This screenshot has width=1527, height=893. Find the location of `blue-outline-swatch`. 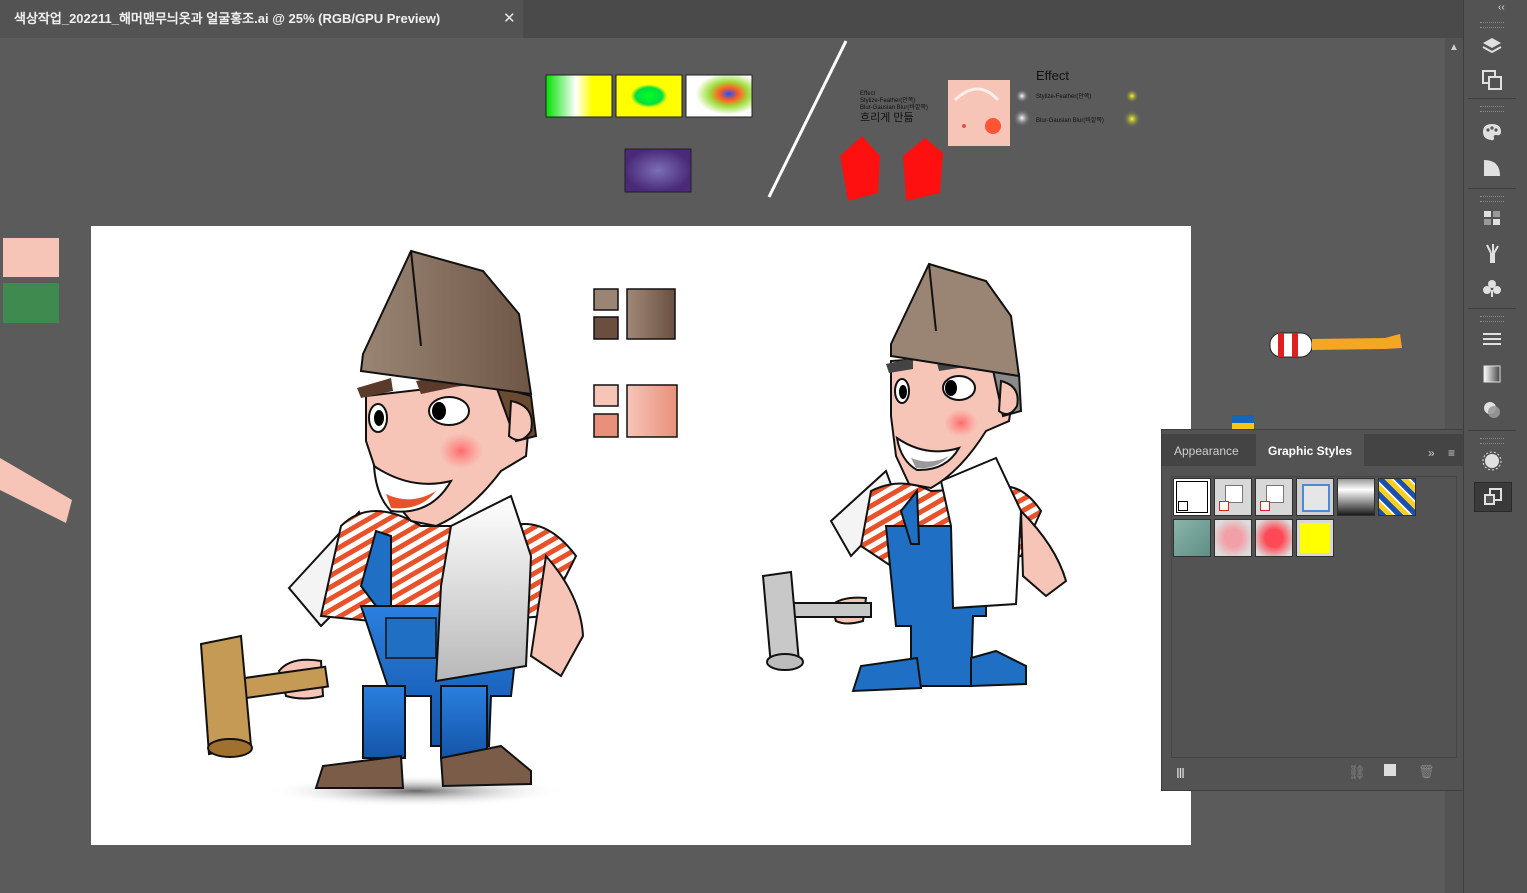

blue-outline-swatch is located at coordinates (1315, 497).